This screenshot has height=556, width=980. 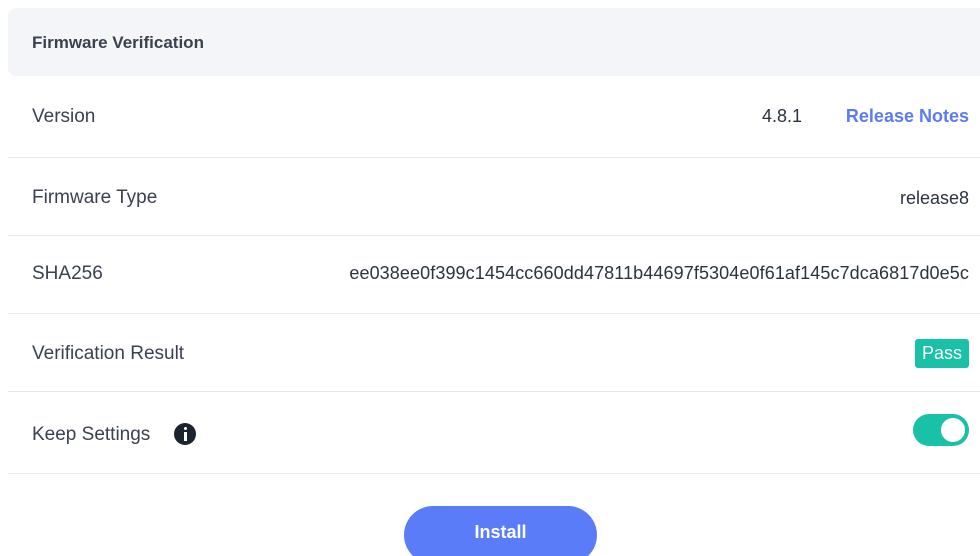 I want to click on info-icon, so click(x=185, y=434).